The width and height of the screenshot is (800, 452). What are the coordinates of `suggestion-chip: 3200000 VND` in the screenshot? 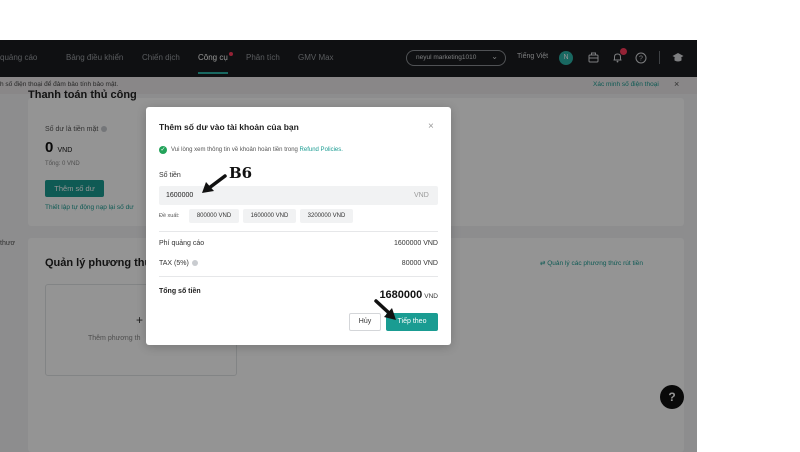 It's located at (326, 216).